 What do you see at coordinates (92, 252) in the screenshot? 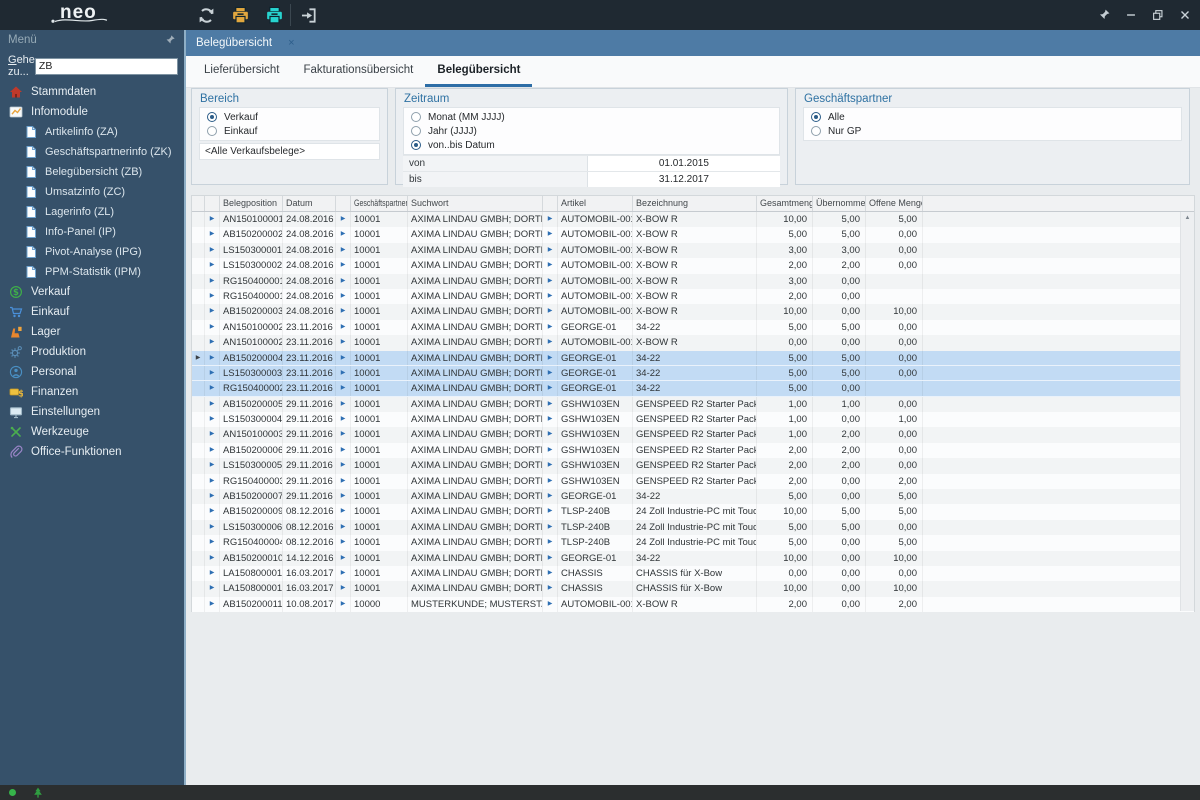
I see `sidebar-subitem-pivot-analyse-ipg: Pivot-Analyse (IPG)` at bounding box center [92, 252].